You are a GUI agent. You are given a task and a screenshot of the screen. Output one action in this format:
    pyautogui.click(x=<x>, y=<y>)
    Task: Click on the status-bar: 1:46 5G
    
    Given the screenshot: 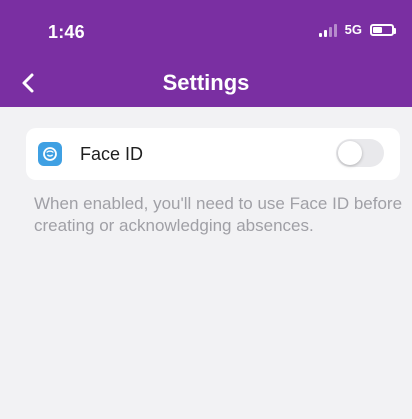 What is the action you would take?
    pyautogui.click(x=206, y=30)
    